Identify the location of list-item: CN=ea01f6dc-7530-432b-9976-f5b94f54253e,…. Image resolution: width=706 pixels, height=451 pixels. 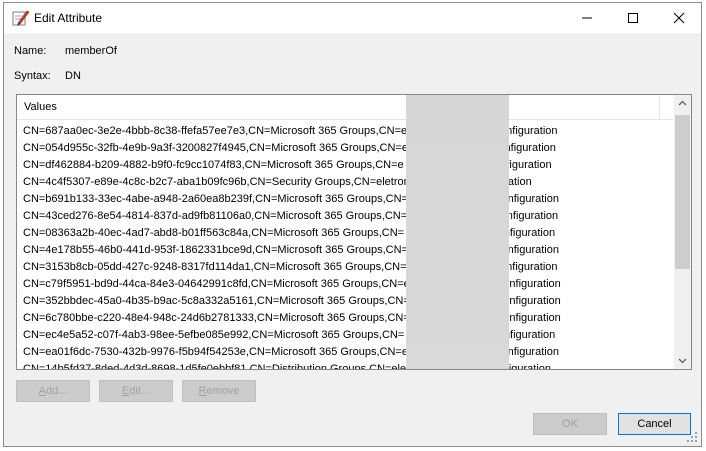
(345, 352).